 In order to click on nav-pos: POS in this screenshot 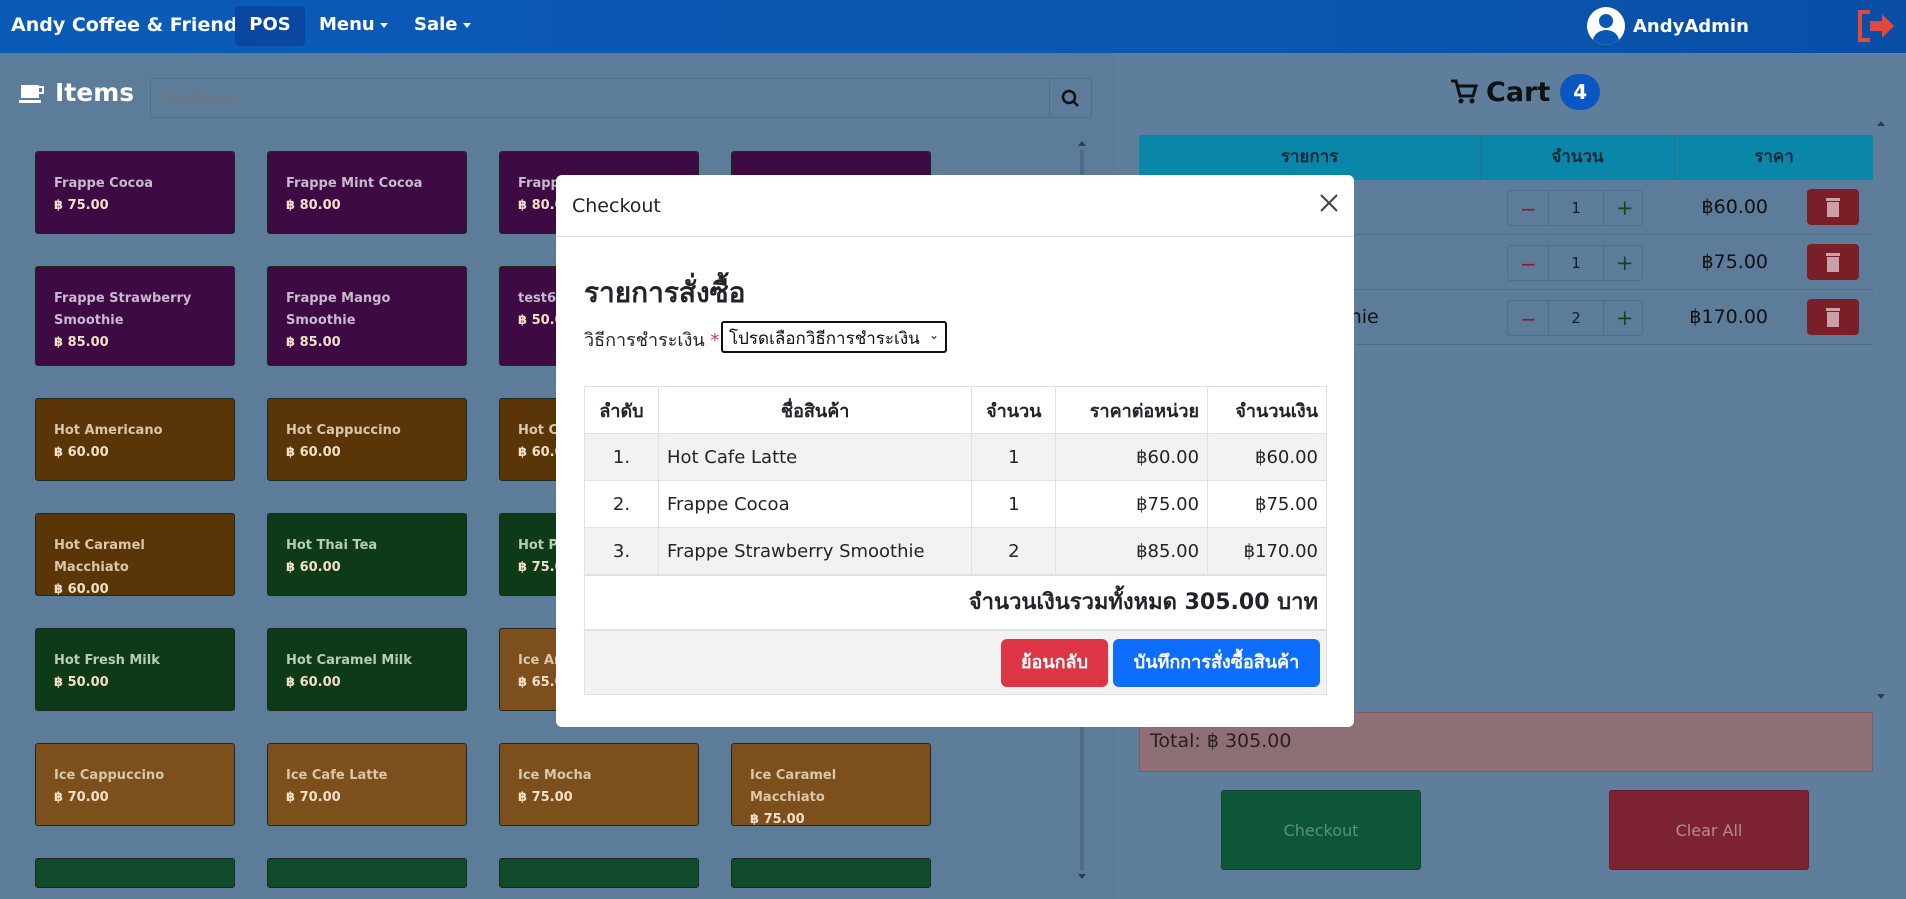, I will do `click(270, 26)`.